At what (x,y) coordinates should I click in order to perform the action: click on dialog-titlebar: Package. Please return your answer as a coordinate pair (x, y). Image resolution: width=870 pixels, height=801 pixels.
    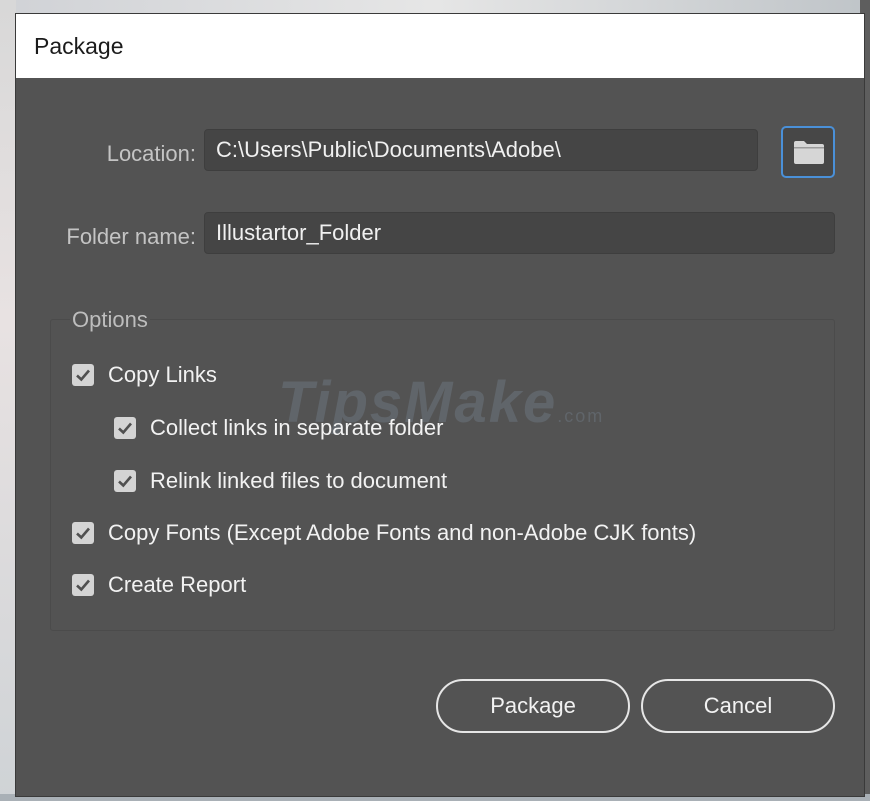
    Looking at the image, I should click on (440, 46).